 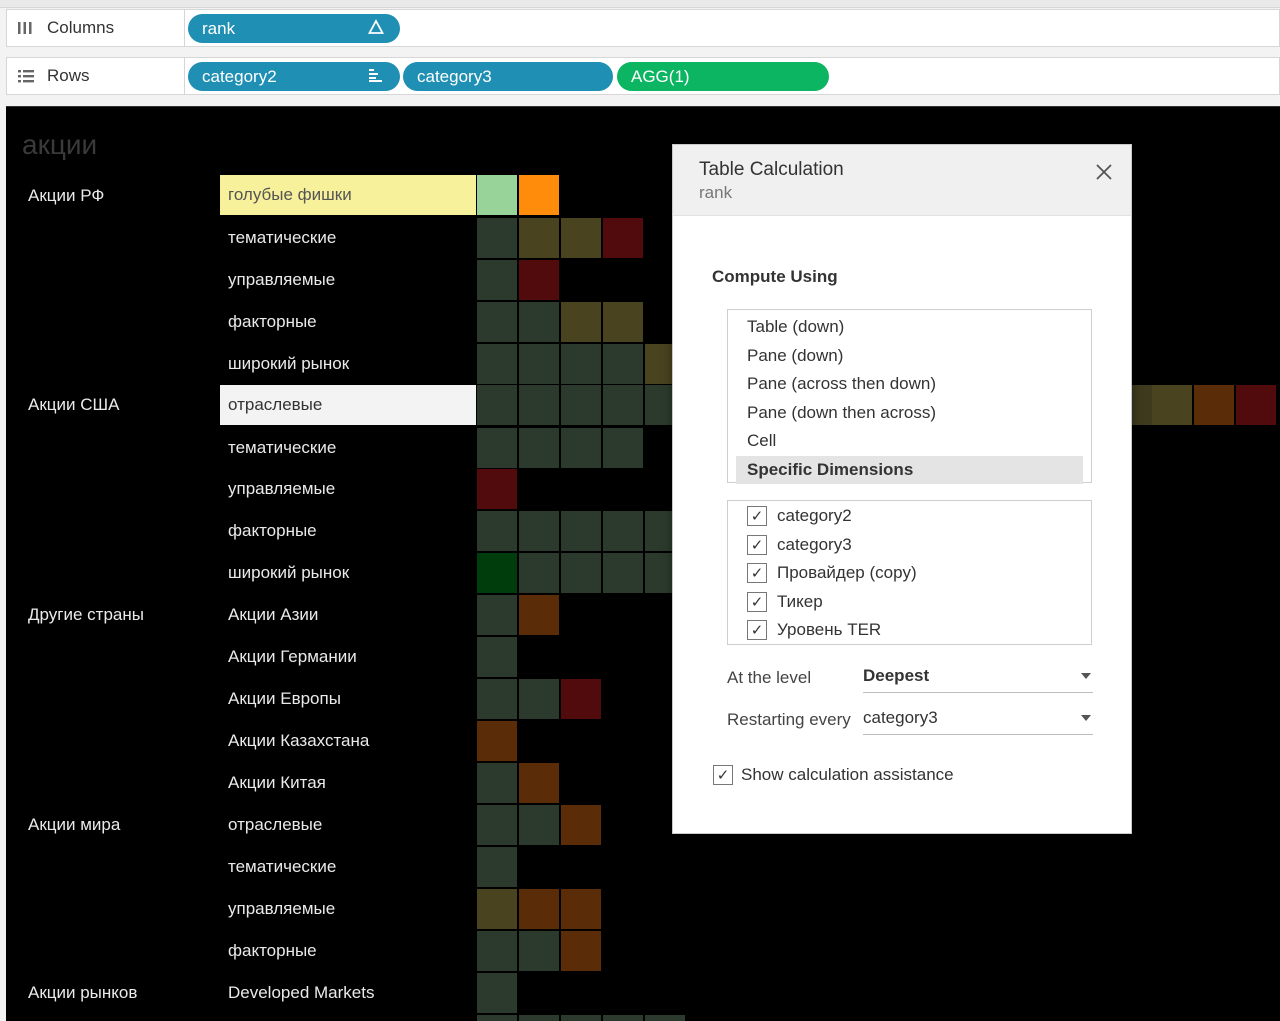 What do you see at coordinates (909, 413) in the screenshot?
I see `option-pane-down-then-across: Pane (down then across)` at bounding box center [909, 413].